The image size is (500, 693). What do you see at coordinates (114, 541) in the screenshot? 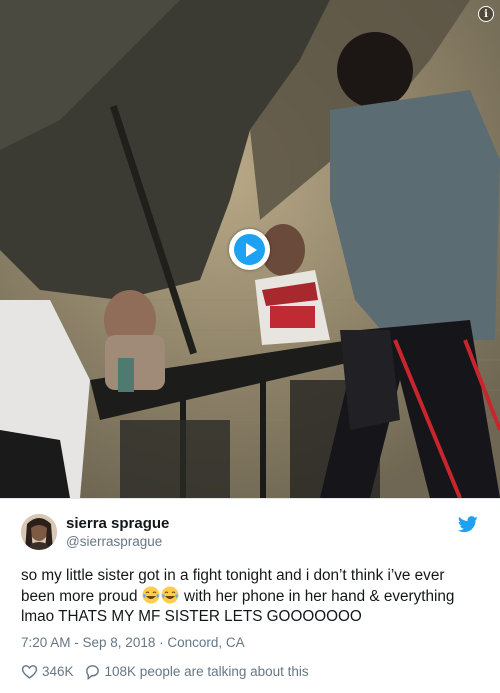
I see `user-handle: @sierrasprague` at bounding box center [114, 541].